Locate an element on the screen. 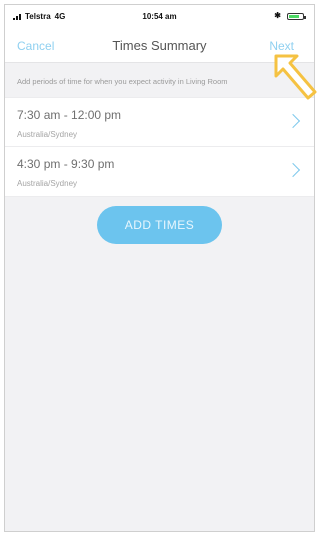 This screenshot has height=535, width=320. battery-icon is located at coordinates (296, 16).